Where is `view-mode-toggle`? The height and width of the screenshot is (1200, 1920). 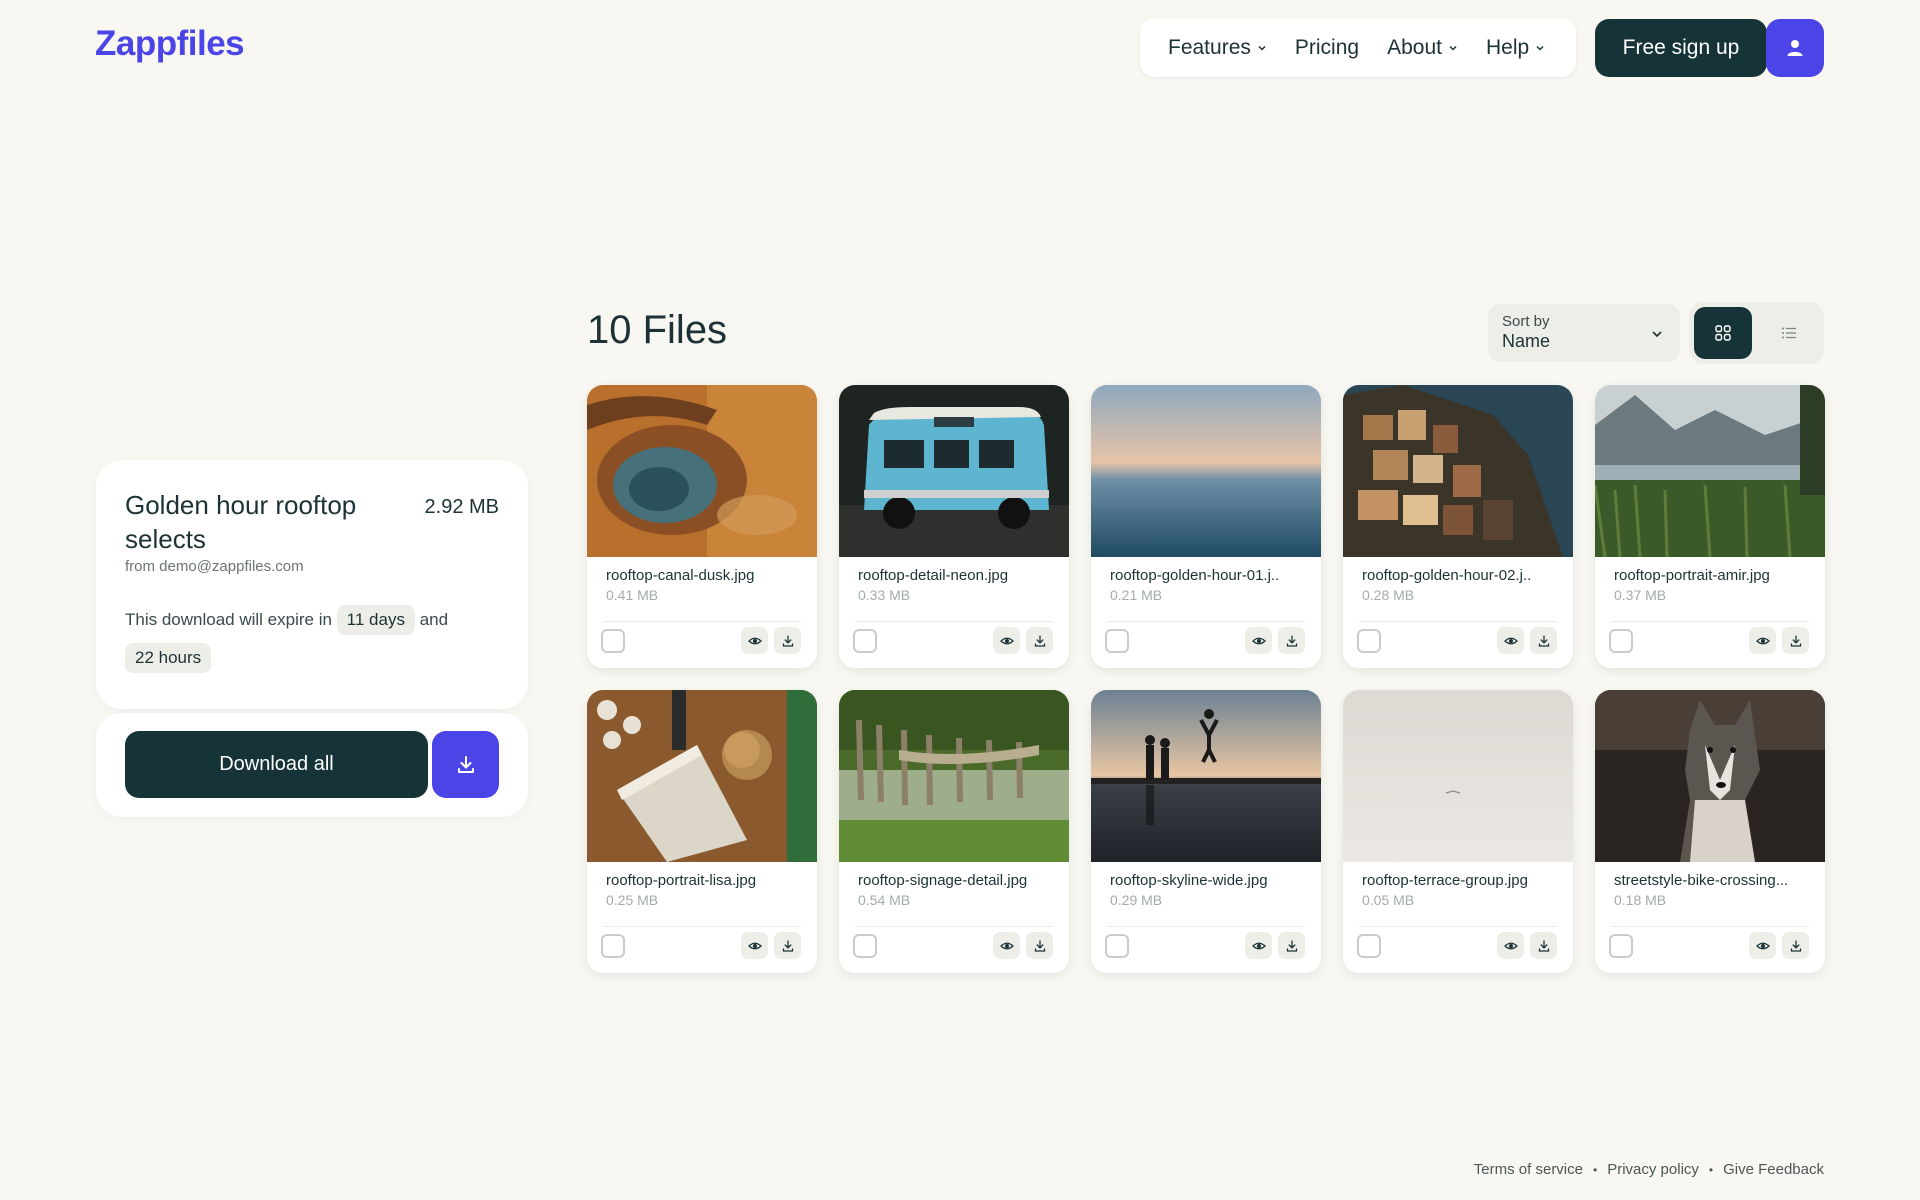 view-mode-toggle is located at coordinates (1756, 333).